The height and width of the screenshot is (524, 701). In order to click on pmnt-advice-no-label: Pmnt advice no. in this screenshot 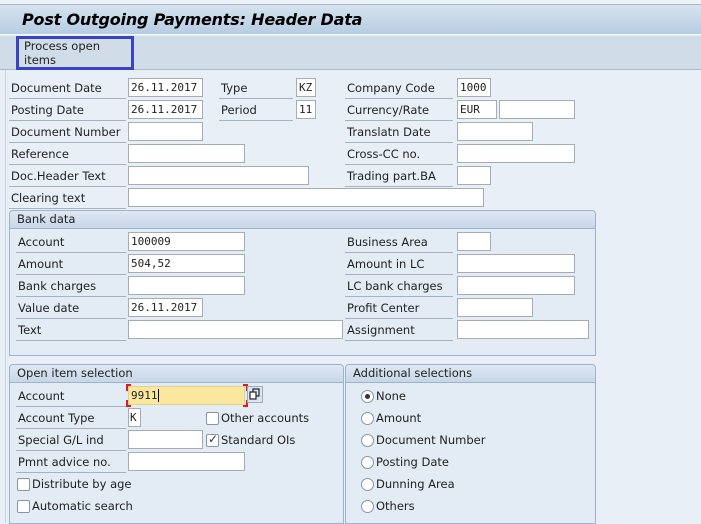, I will do `click(71, 463)`.